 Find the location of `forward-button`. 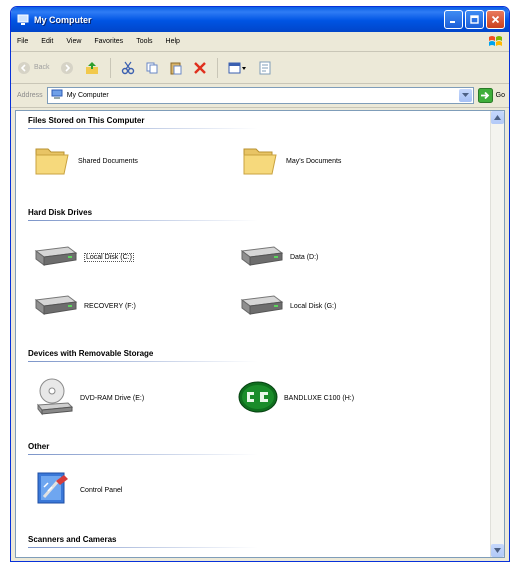

forward-button is located at coordinates (67, 68).